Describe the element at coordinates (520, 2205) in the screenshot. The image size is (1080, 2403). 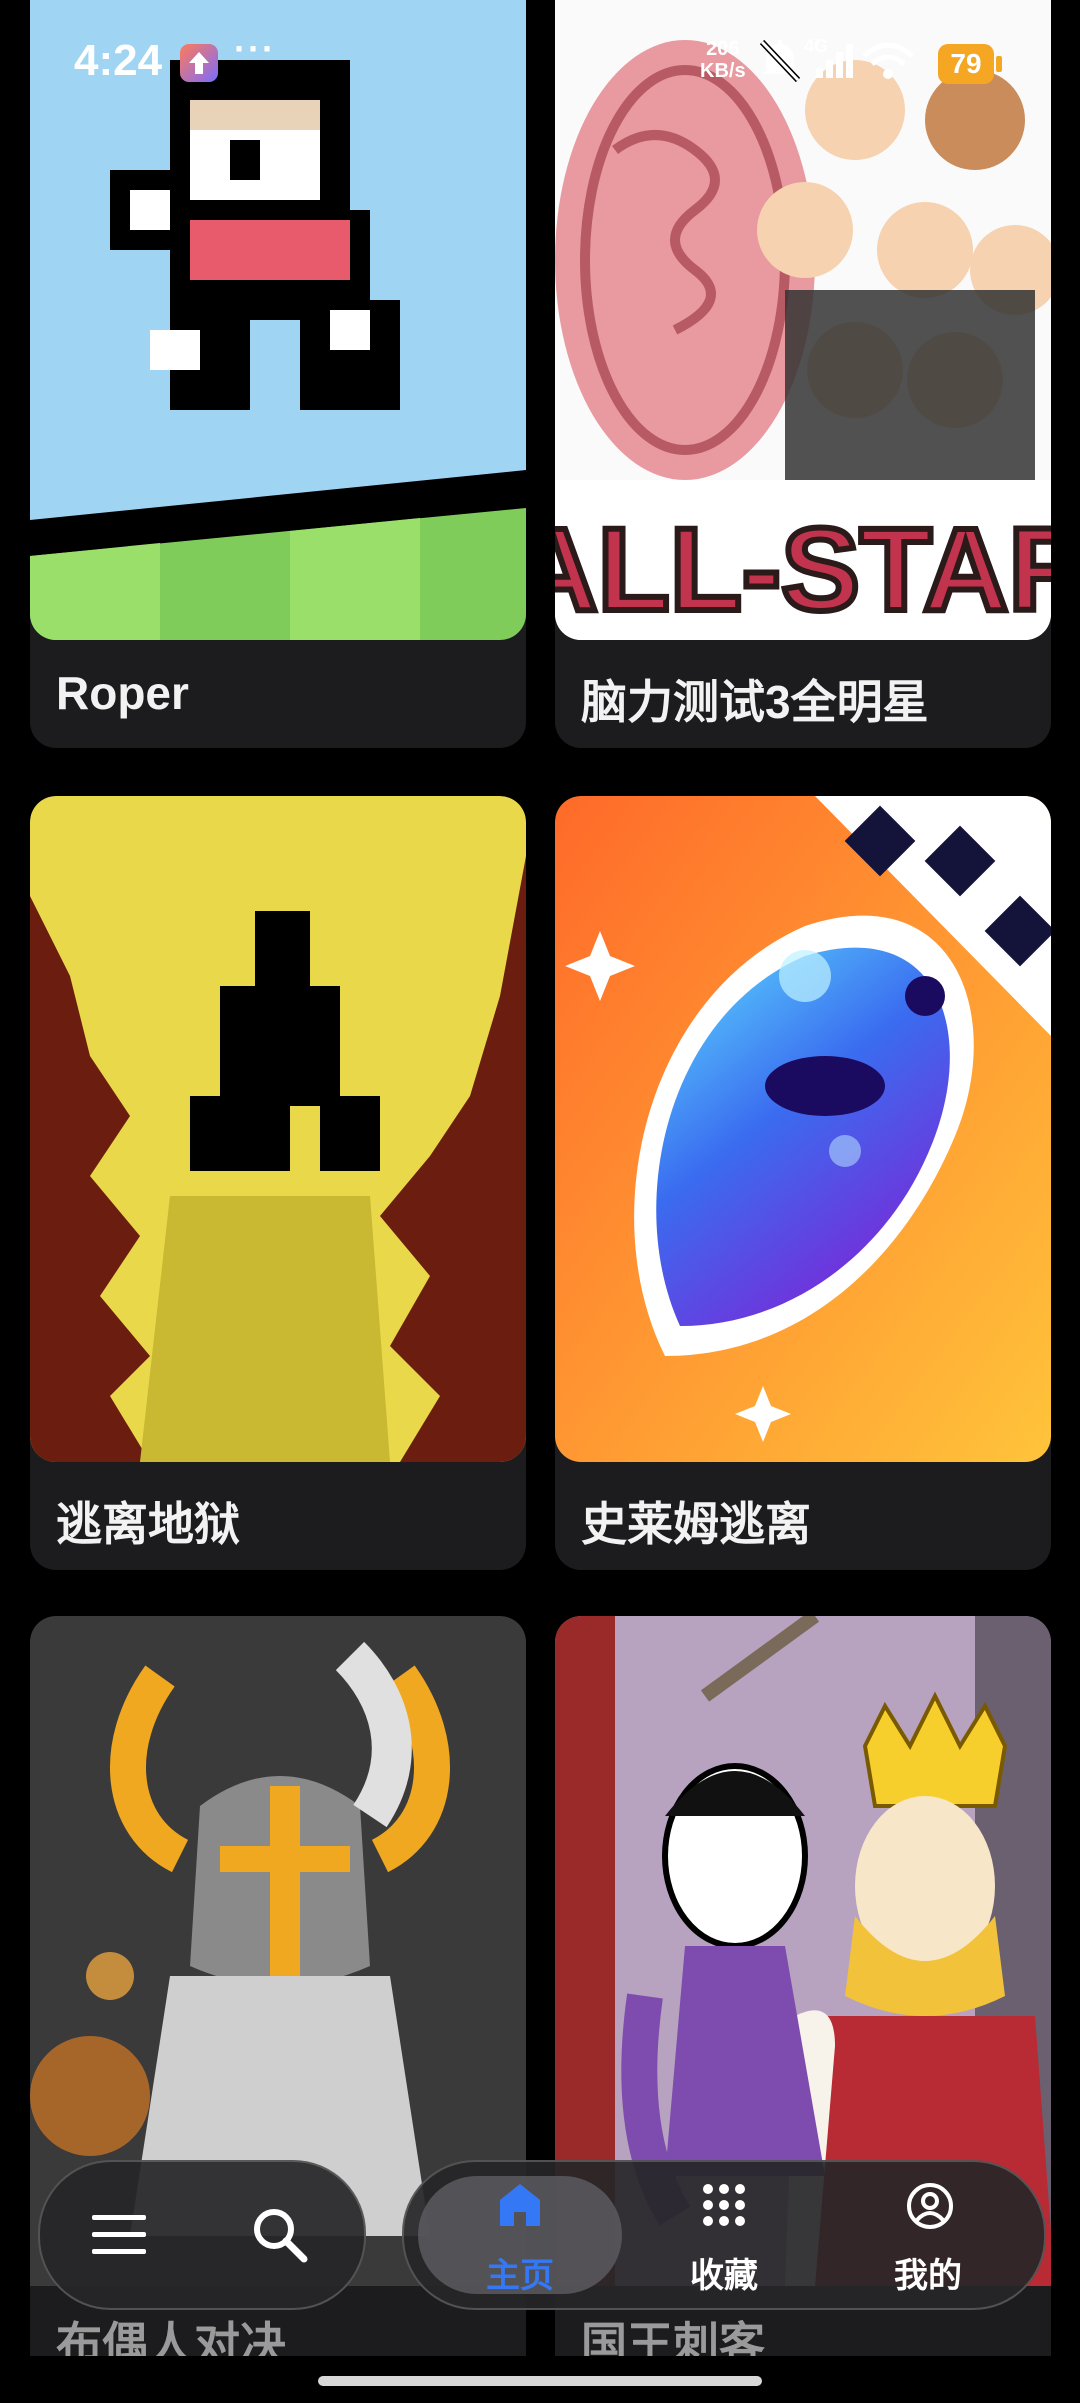
I see `home-icon` at that location.